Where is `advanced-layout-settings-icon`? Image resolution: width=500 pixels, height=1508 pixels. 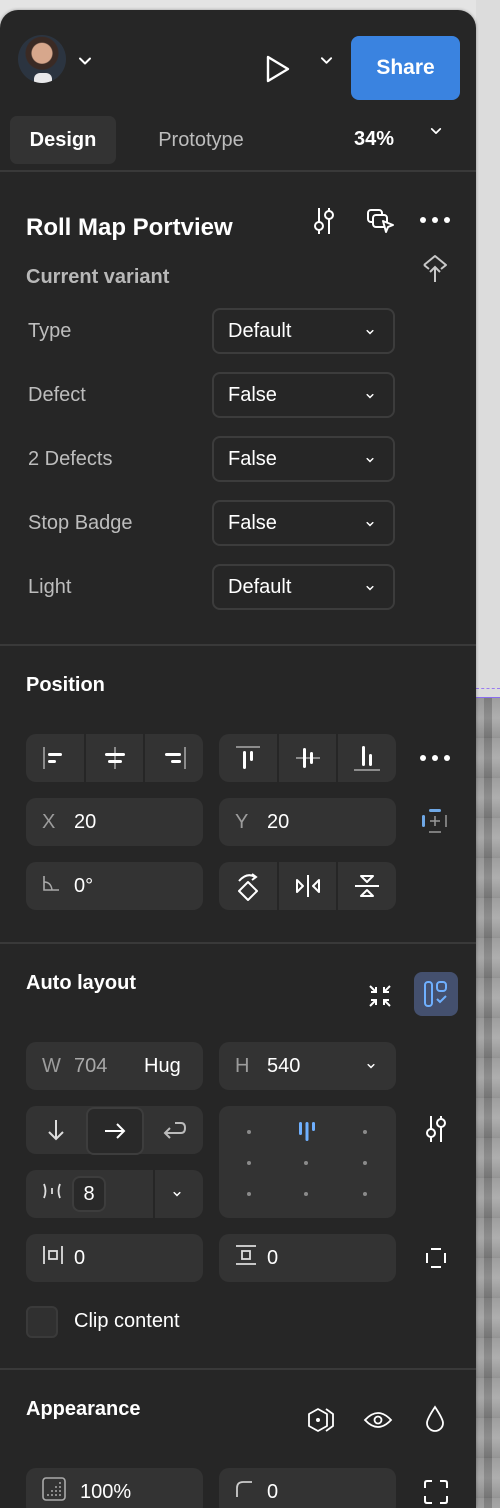
advanced-layout-settings-icon is located at coordinates (436, 1129).